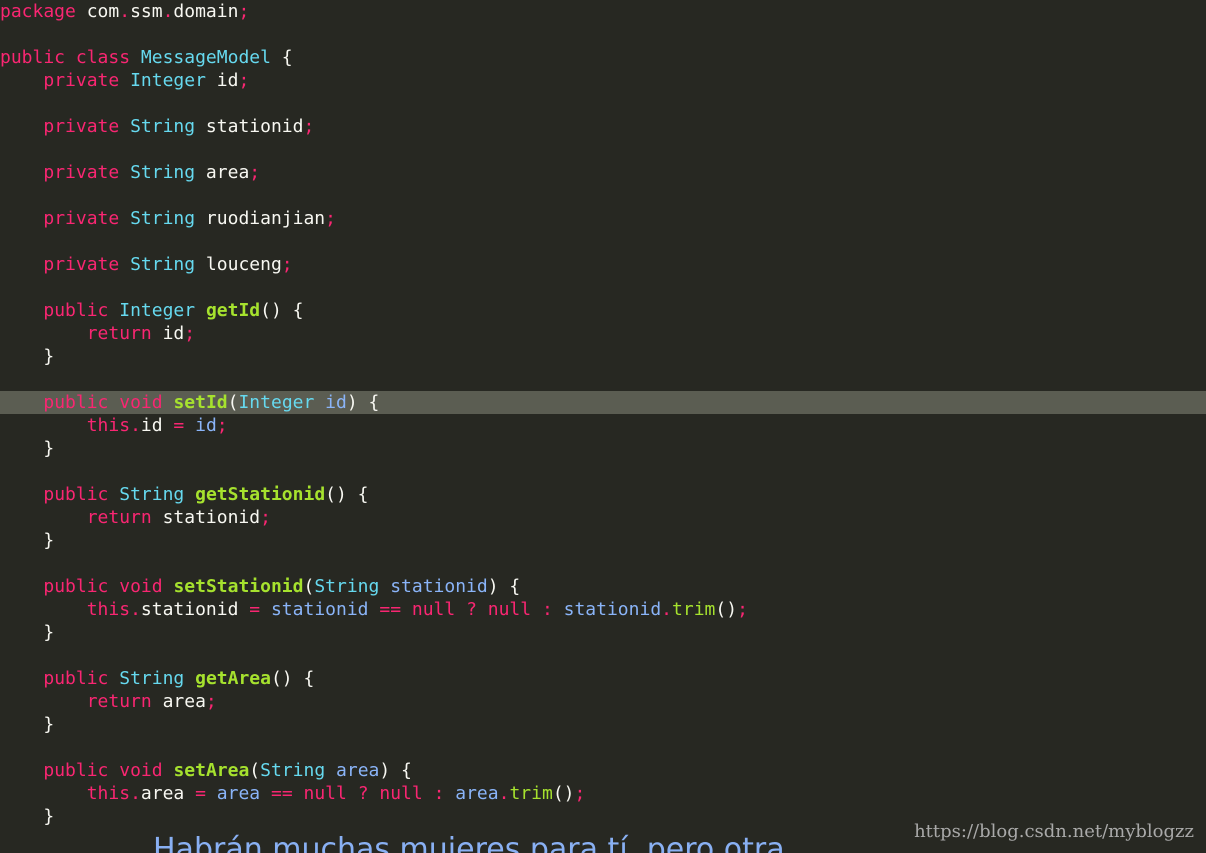 Image resolution: width=1206 pixels, height=853 pixels. Describe the element at coordinates (603, 57) in the screenshot. I see `code-line: public class MessageModel {` at that location.